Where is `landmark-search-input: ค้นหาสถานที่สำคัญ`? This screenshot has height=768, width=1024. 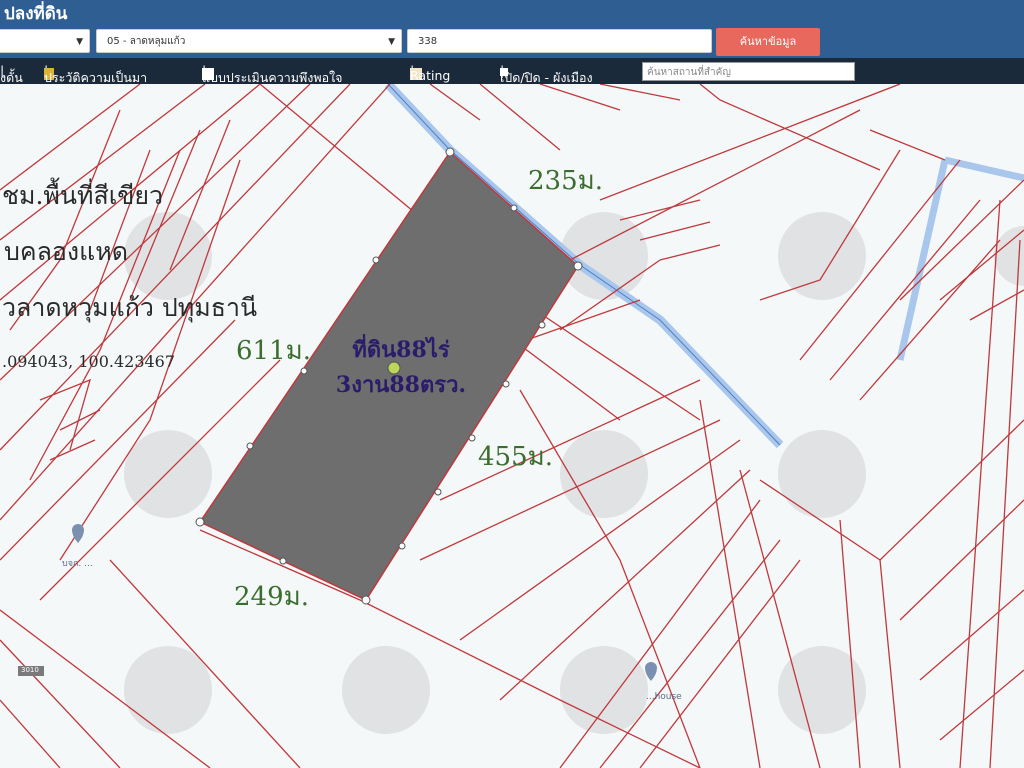 landmark-search-input: ค้นหาสถานที่สำคัญ is located at coordinates (748, 71).